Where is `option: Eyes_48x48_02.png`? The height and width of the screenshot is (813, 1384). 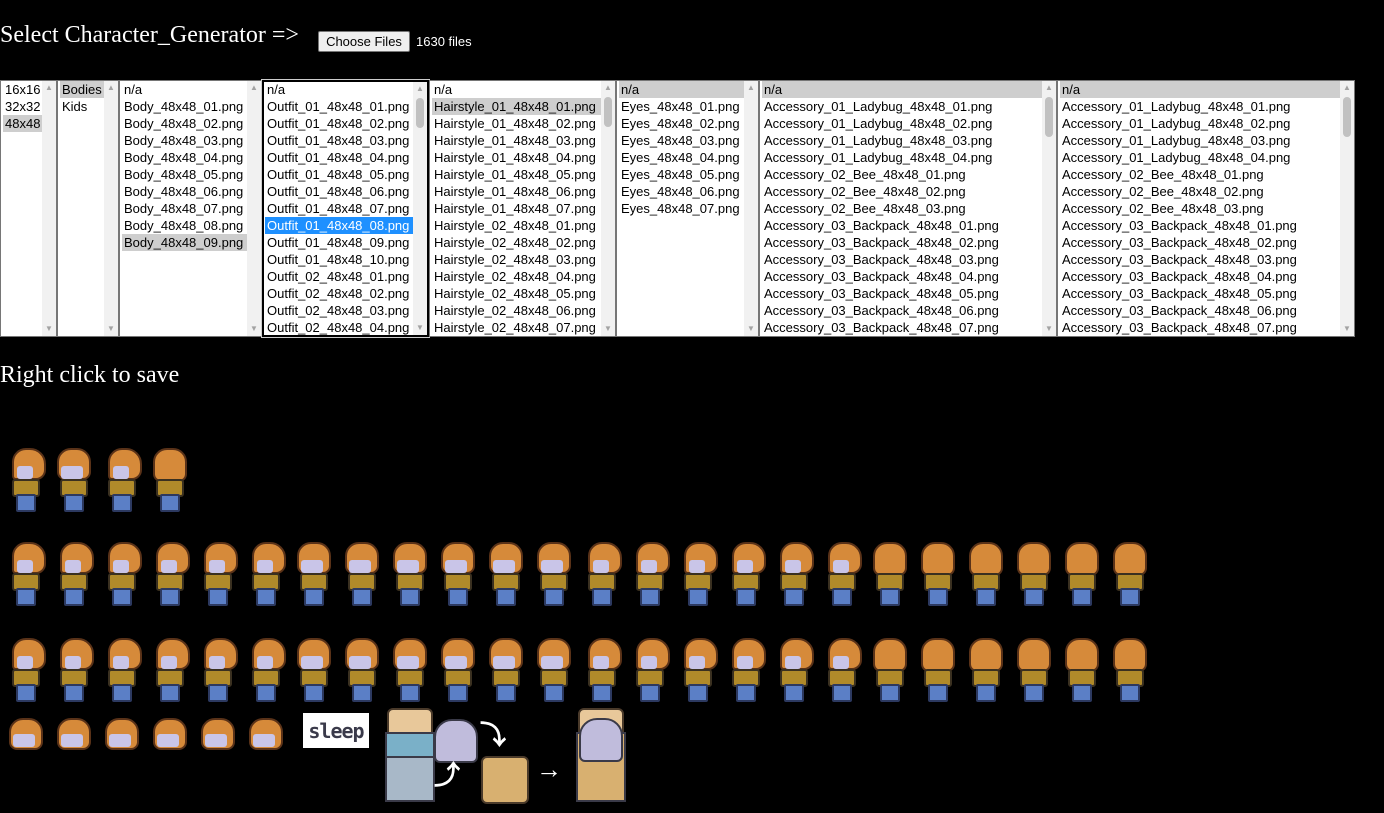 option: Eyes_48x48_02.png is located at coordinates (681, 123).